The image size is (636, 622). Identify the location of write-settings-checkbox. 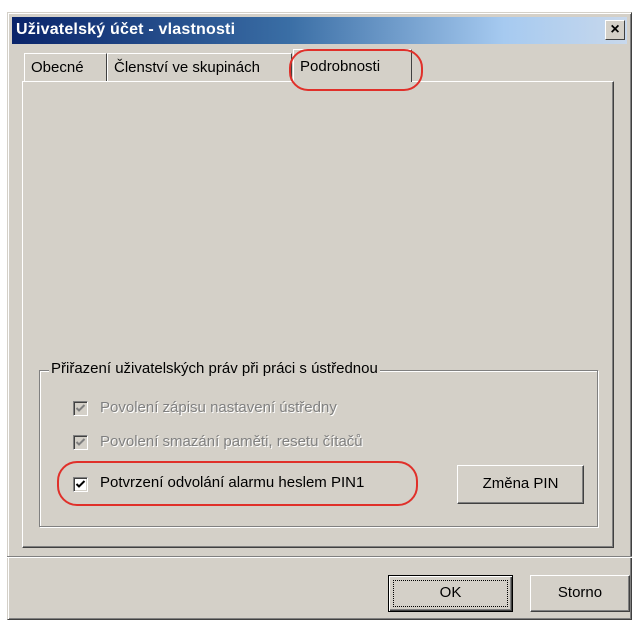
(80, 408).